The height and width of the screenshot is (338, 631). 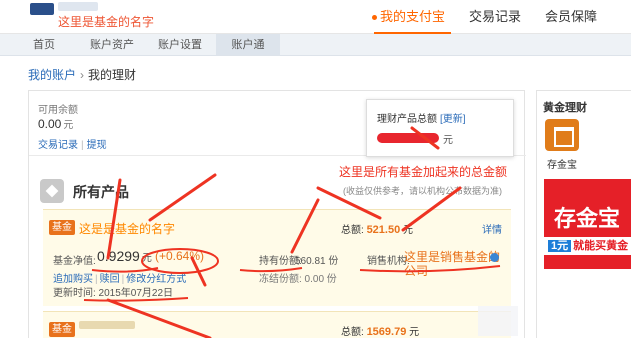 I want to click on total-card: 理财产品总额 [更新] 元, so click(x=440, y=128).